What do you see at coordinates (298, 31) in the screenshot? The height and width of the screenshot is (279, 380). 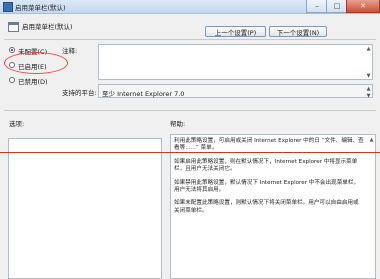 I see `next-setting-button: 下一个设置(N)` at bounding box center [298, 31].